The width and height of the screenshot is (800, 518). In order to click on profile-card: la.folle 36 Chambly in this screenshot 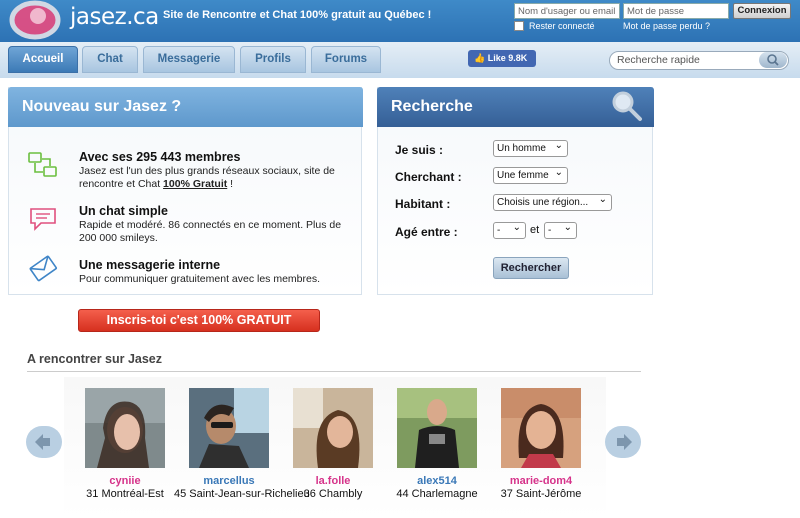, I will do `click(333, 444)`.